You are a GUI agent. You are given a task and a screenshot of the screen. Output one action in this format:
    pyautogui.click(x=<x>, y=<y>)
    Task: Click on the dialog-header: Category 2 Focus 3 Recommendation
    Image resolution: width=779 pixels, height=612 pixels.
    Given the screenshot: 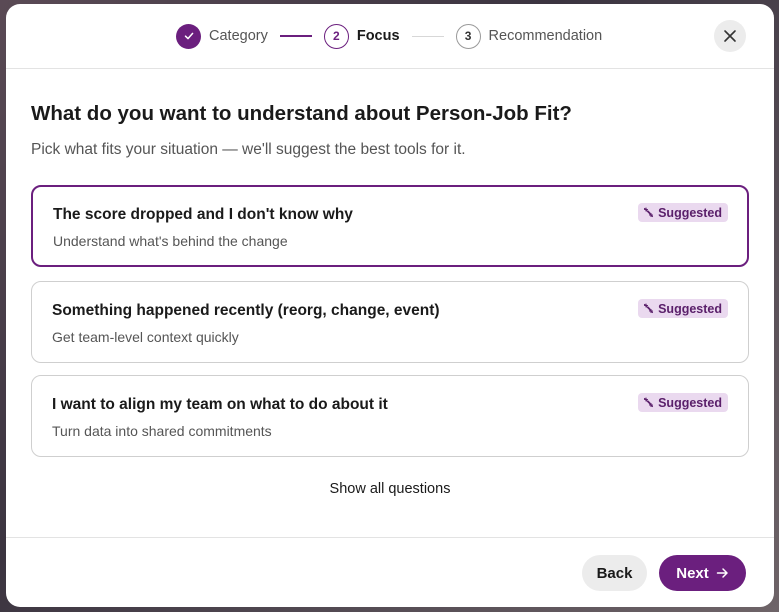 What is the action you would take?
    pyautogui.click(x=390, y=36)
    